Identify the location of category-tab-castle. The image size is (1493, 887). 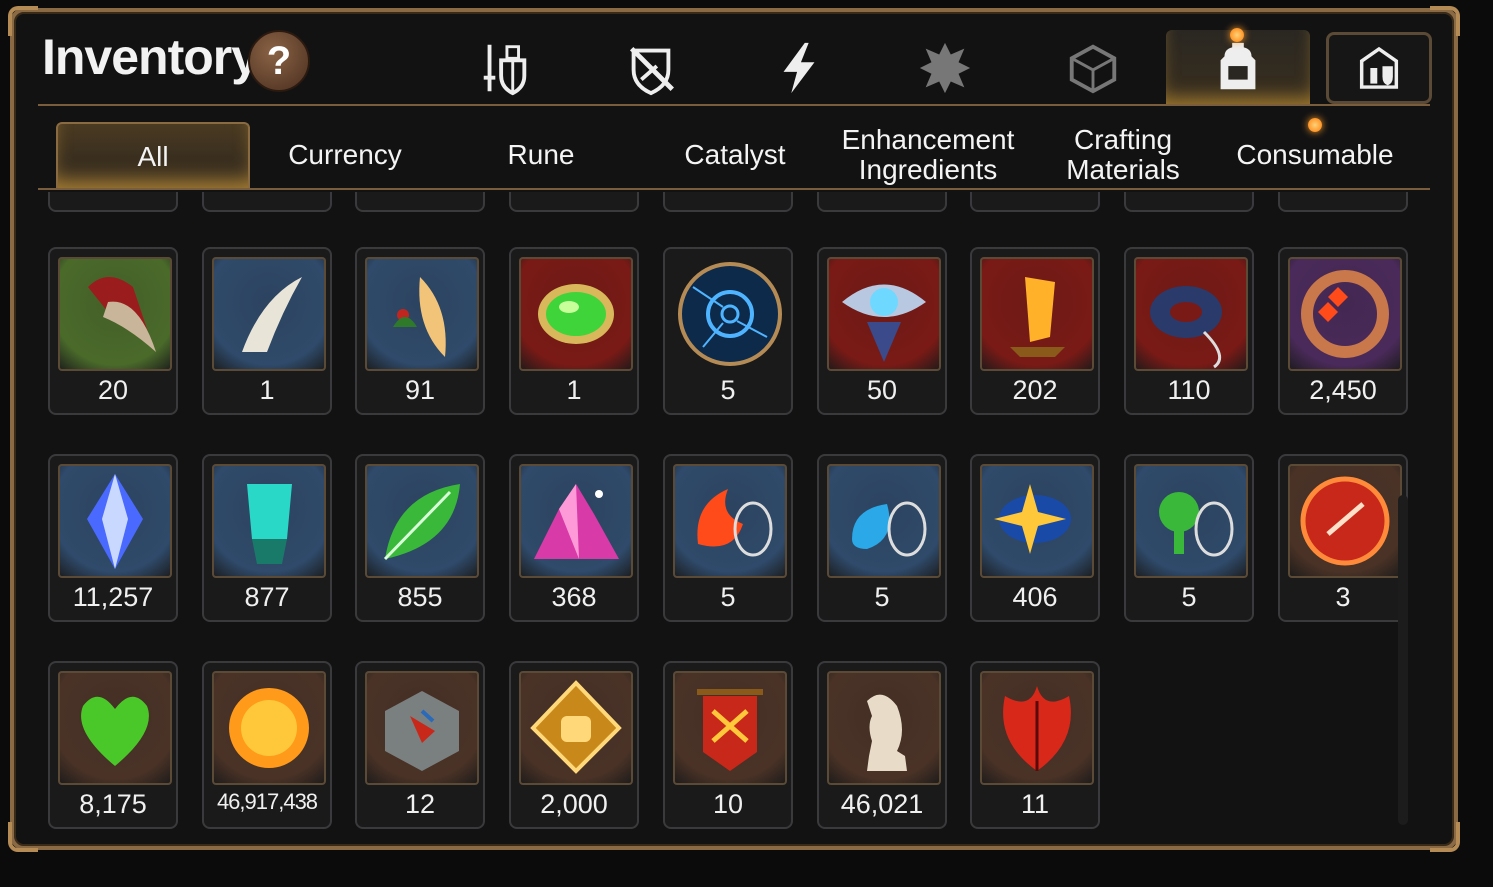
(1379, 68).